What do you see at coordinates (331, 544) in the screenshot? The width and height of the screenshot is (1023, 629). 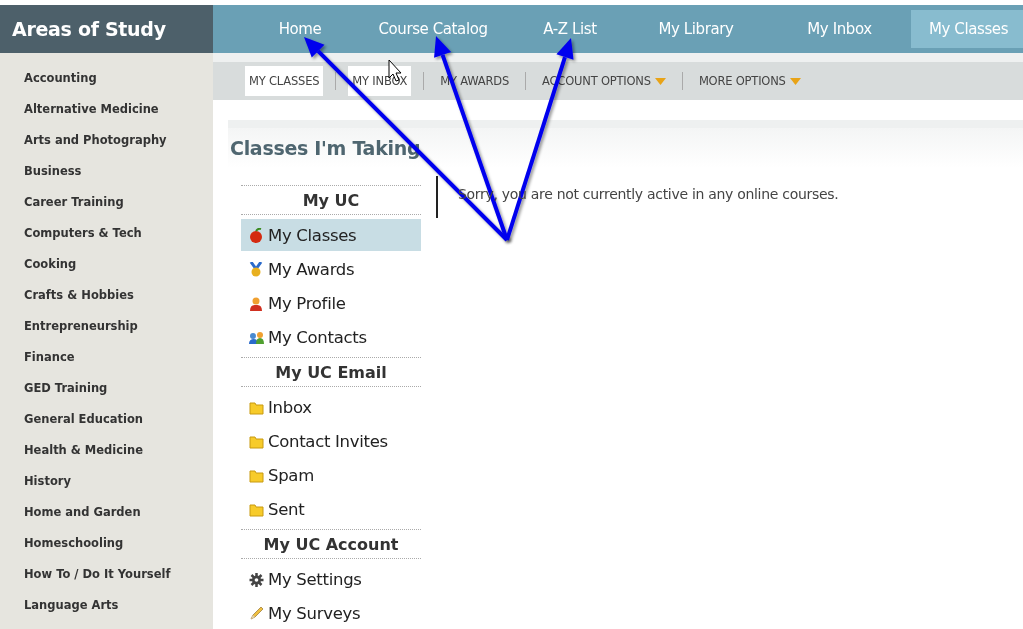 I see `menu-section-heading: My UC Account` at bounding box center [331, 544].